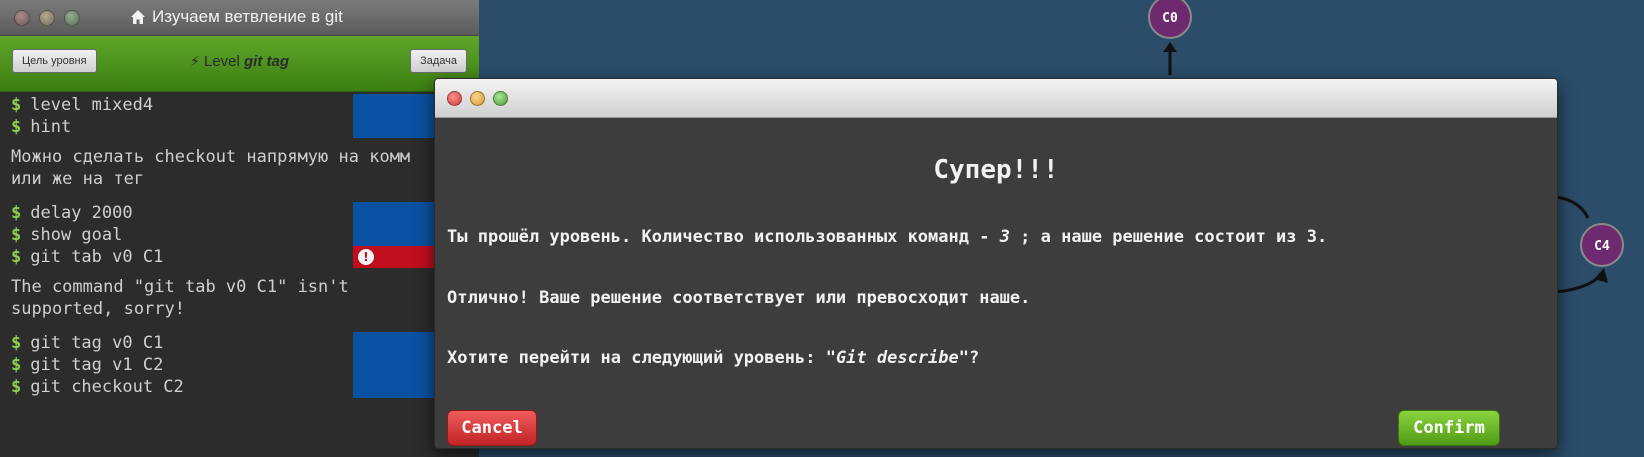 The height and width of the screenshot is (457, 1644). What do you see at coordinates (1004, 237) in the screenshot?
I see `commands-used-count: 3` at bounding box center [1004, 237].